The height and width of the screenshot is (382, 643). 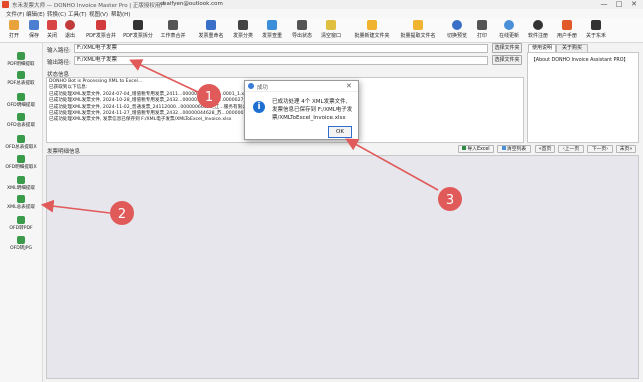 I want to click on annotation-label-2: 2, so click(x=122, y=214).